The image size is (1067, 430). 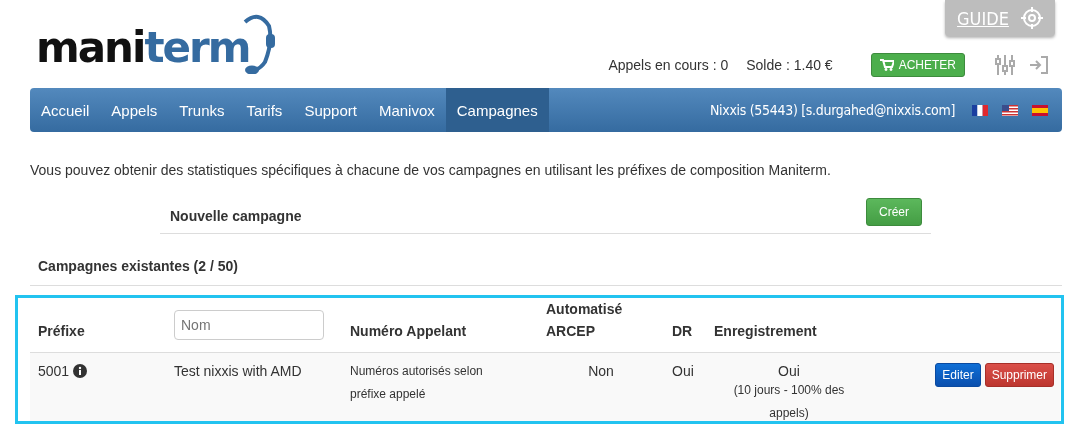 I want to click on table-cell: Oui, so click(x=683, y=371).